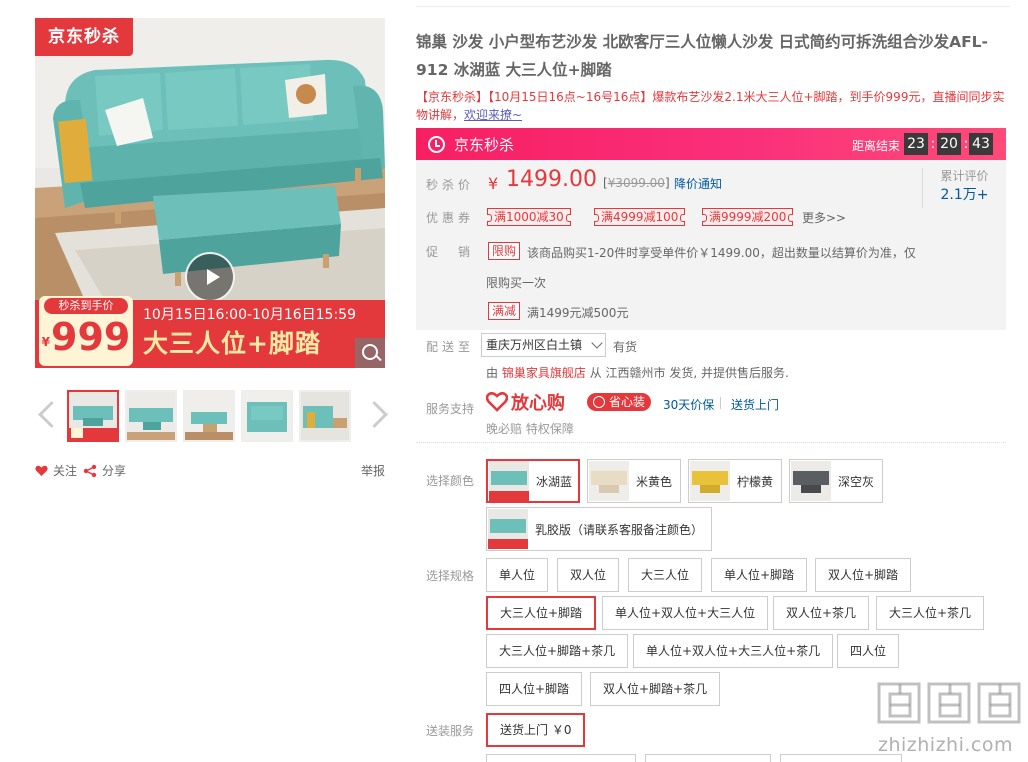 This screenshot has width=1028, height=762. What do you see at coordinates (544, 373) in the screenshot?
I see `shop-link: 锦巢家具旗舰店` at bounding box center [544, 373].